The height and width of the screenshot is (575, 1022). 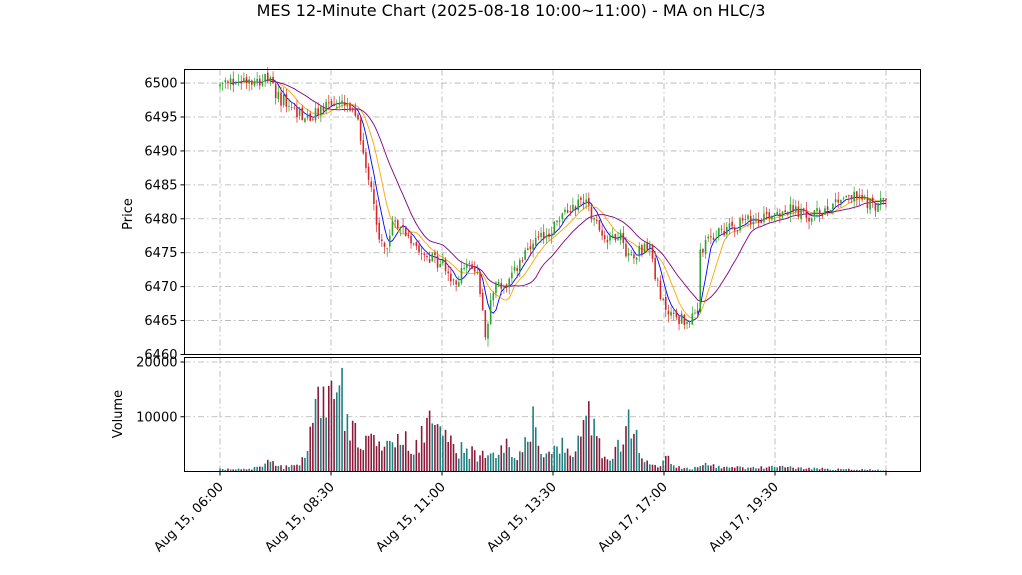 What do you see at coordinates (160, 151) in the screenshot?
I see `price-tick-label: 6490` at bounding box center [160, 151].